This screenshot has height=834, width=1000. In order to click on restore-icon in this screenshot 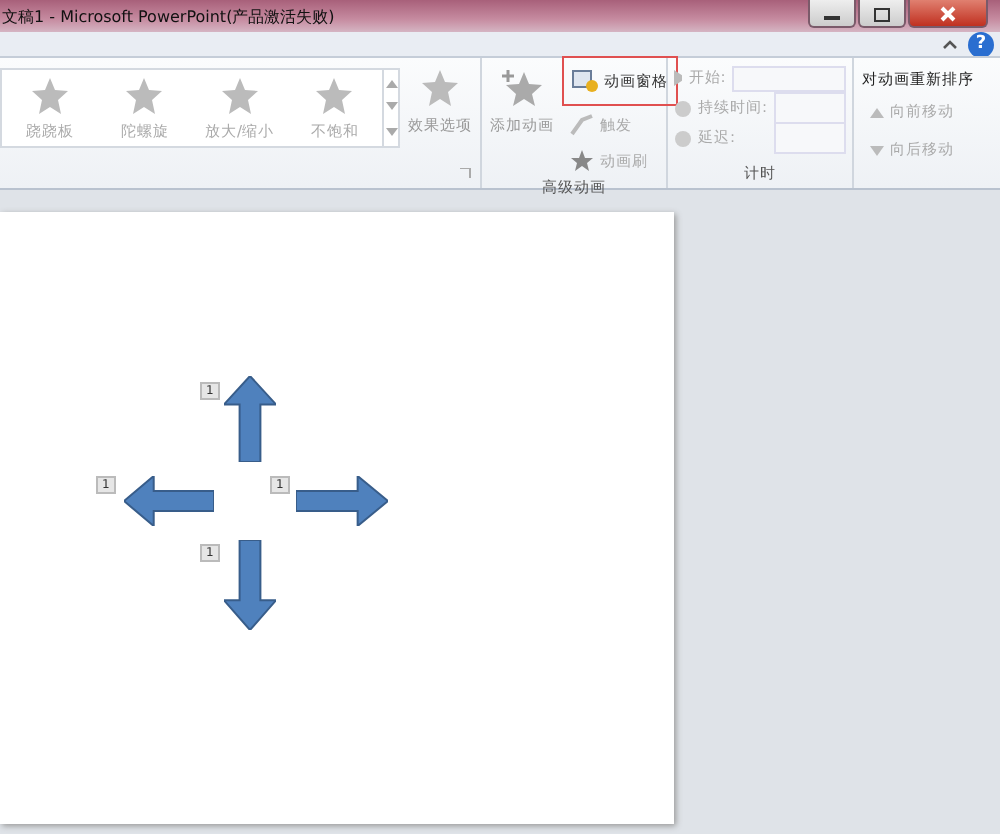, I will do `click(882, 13)`.